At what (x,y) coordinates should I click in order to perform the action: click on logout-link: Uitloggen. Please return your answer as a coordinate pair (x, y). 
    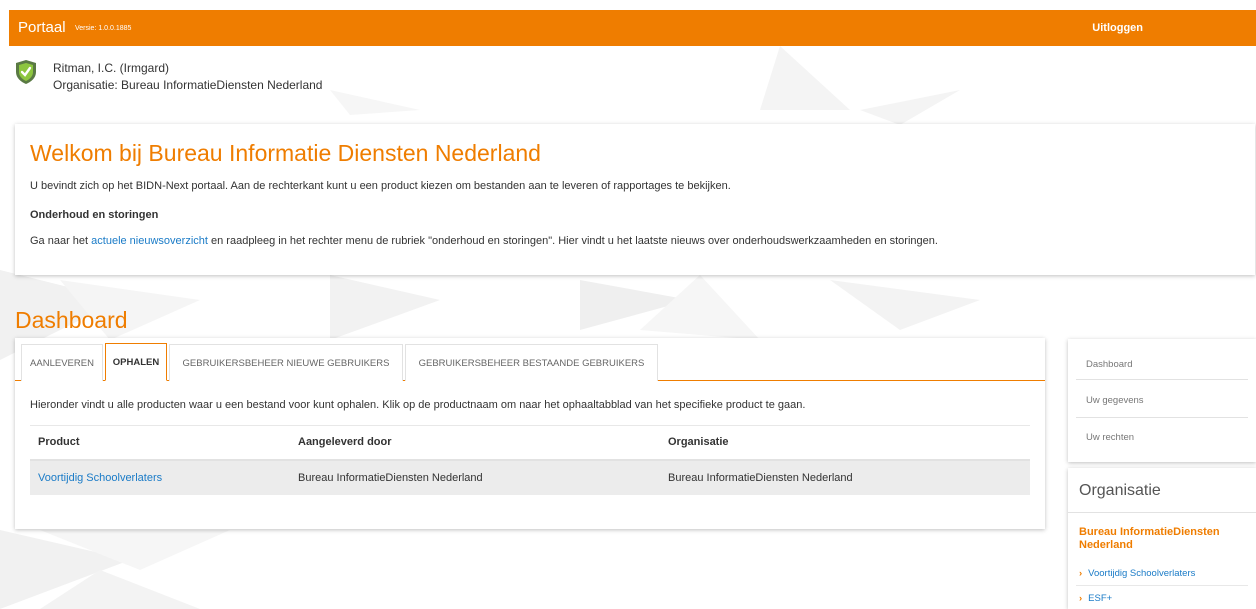
    Looking at the image, I should click on (1117, 28).